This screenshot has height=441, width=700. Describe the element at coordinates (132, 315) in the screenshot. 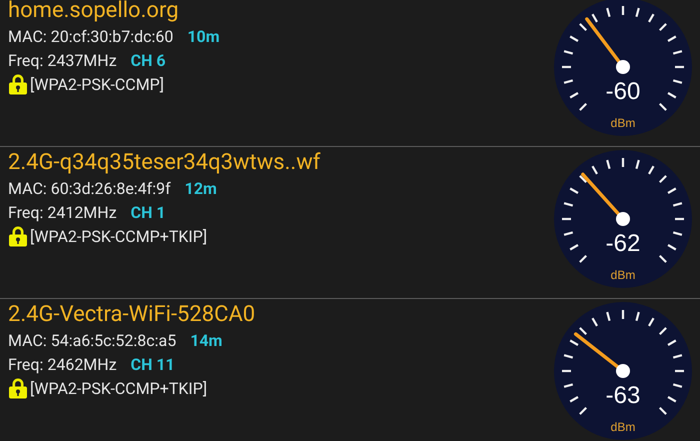

I see `network-name: 2.4G-Vectra-WiFi-528CA0` at that location.